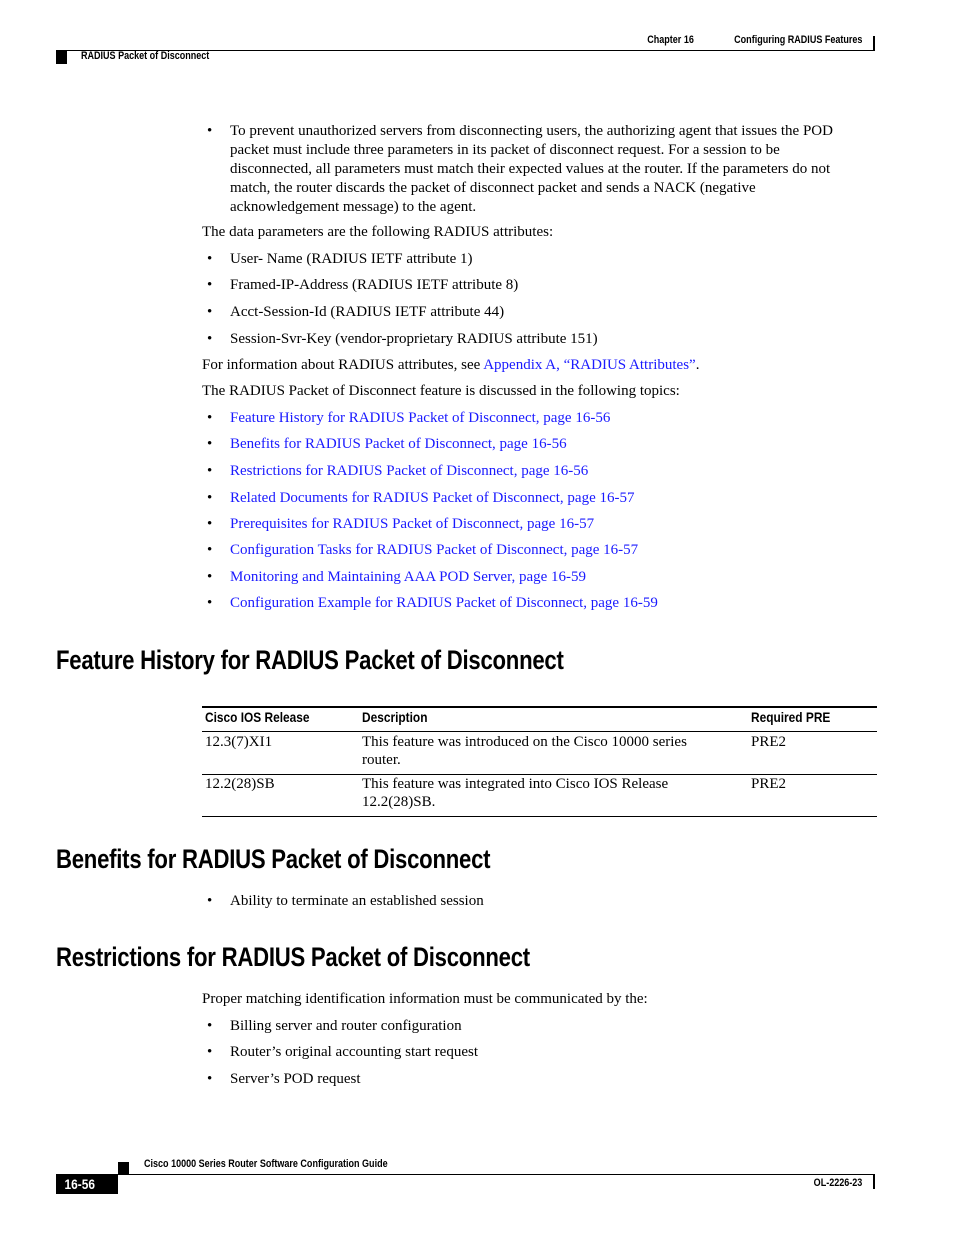  Describe the element at coordinates (791, 717) in the screenshot. I see `column-header-pre: Required PRE` at that location.